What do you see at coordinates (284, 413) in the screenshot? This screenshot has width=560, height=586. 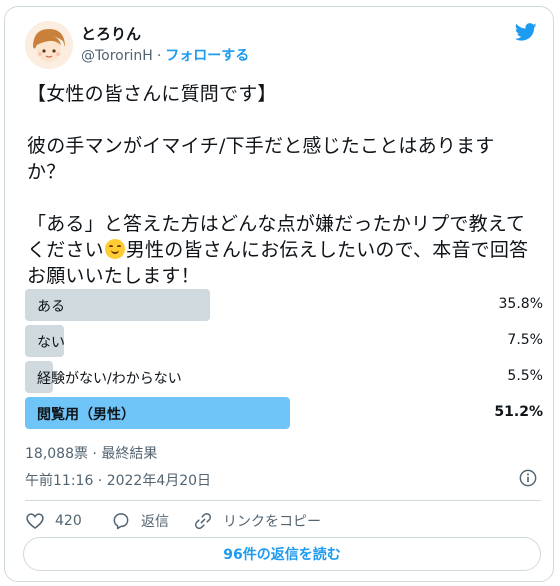 I see `poll-option-winner: 閲覧用（男性） 51.2%` at bounding box center [284, 413].